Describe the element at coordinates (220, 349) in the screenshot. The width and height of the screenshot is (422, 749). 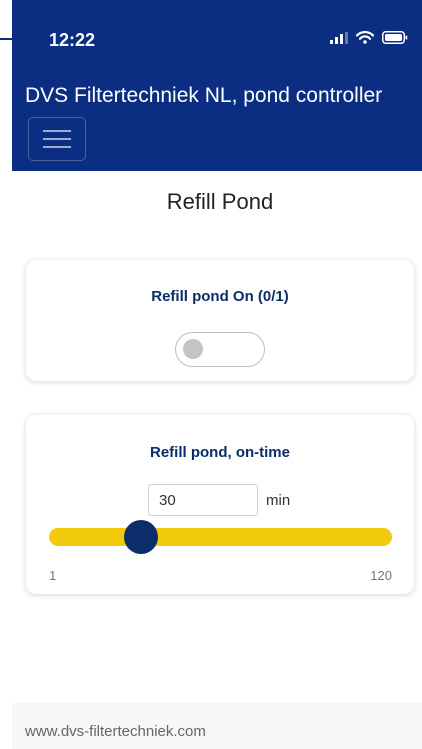
I see `refill-toggle-switch` at that location.